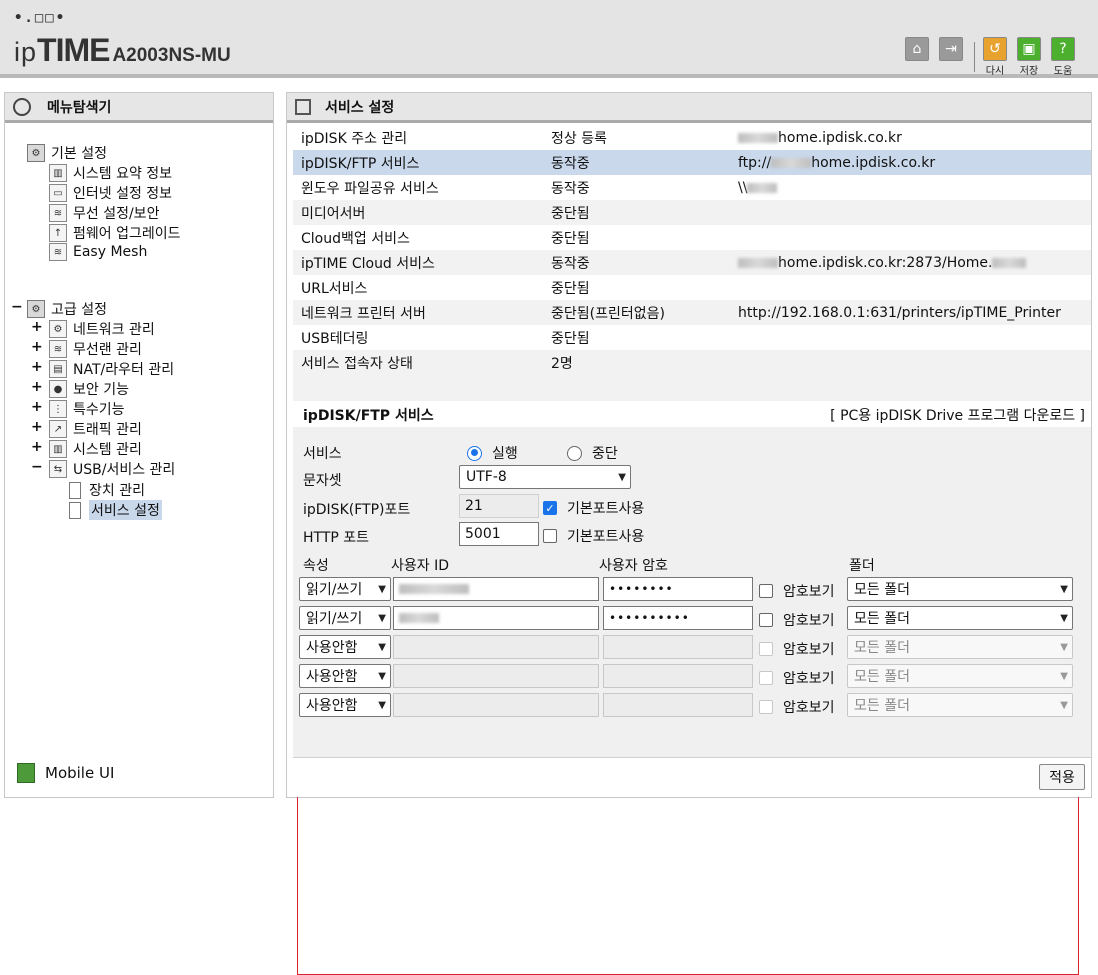  What do you see at coordinates (322, 454) in the screenshot?
I see `service-label: 서비스` at bounding box center [322, 454].